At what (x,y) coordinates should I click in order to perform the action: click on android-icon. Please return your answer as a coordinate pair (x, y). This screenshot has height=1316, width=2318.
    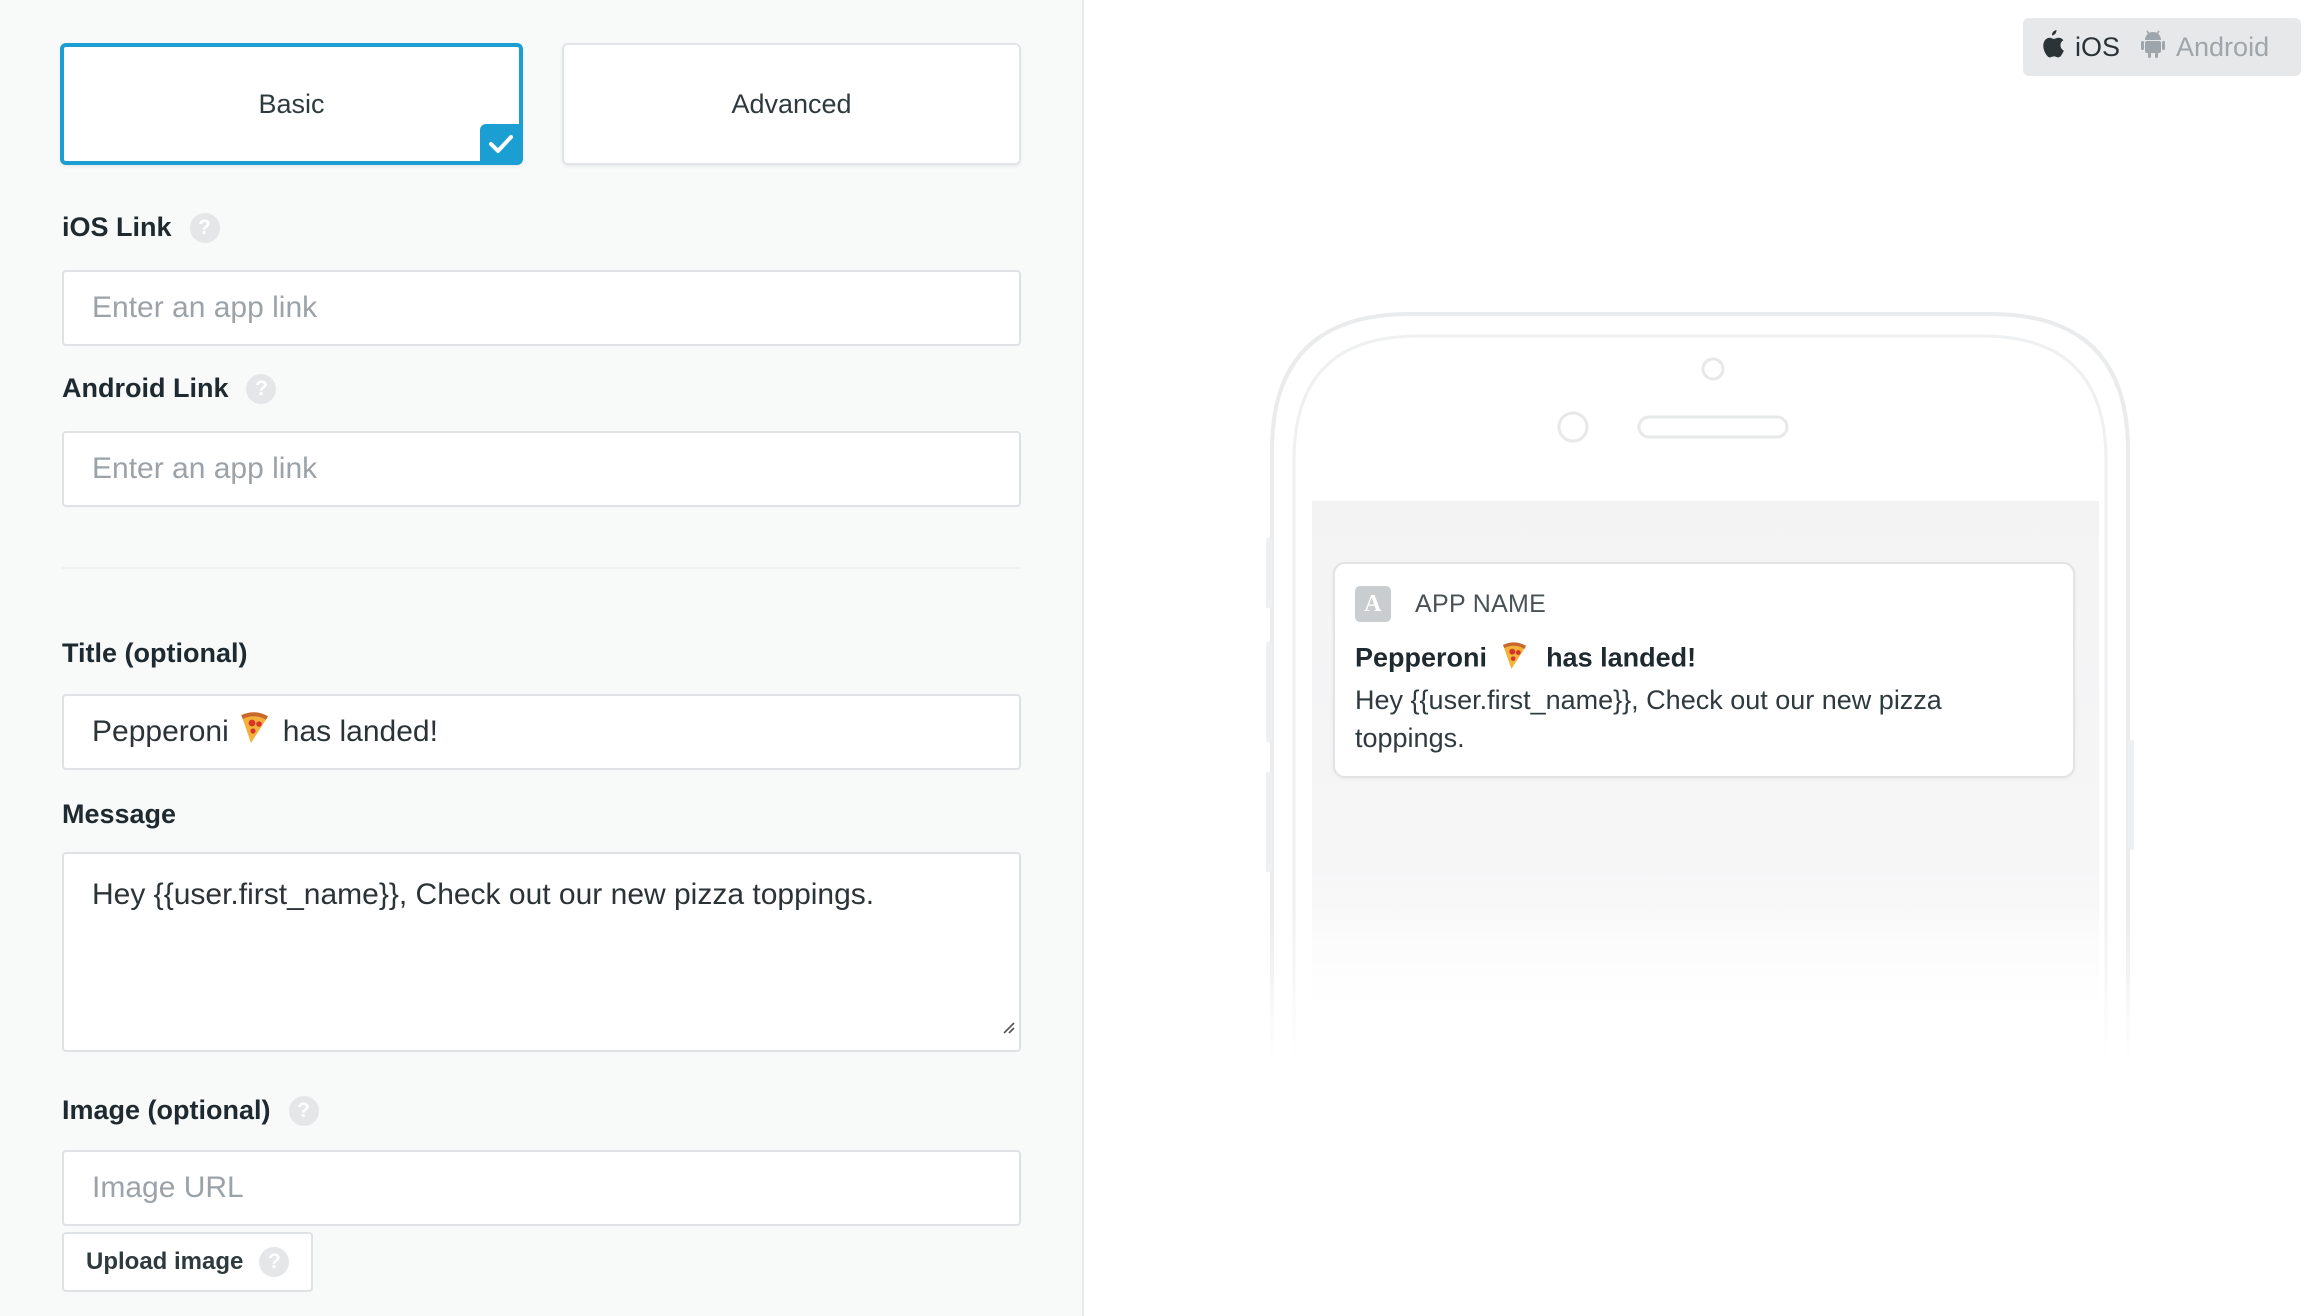
    Looking at the image, I should click on (2153, 47).